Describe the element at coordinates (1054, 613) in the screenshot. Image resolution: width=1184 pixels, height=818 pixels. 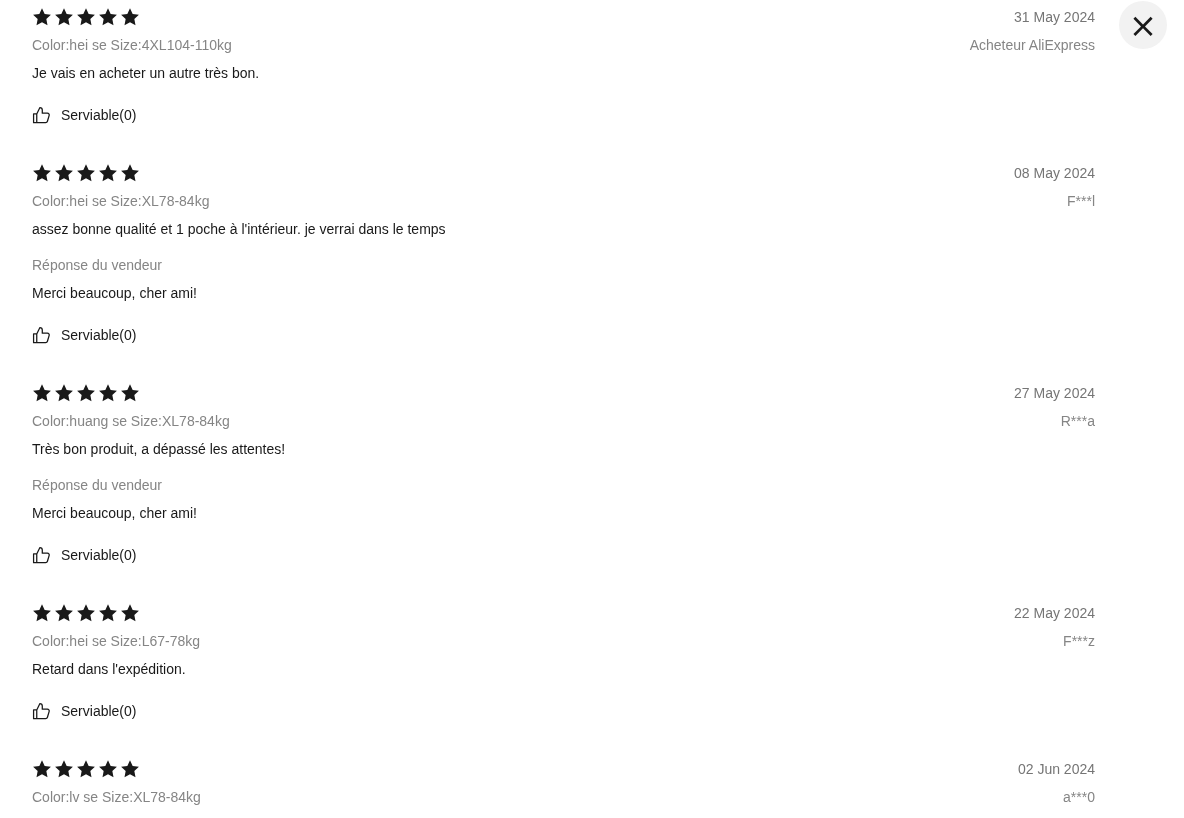
I see `review-date: 22 May 2024` at that location.